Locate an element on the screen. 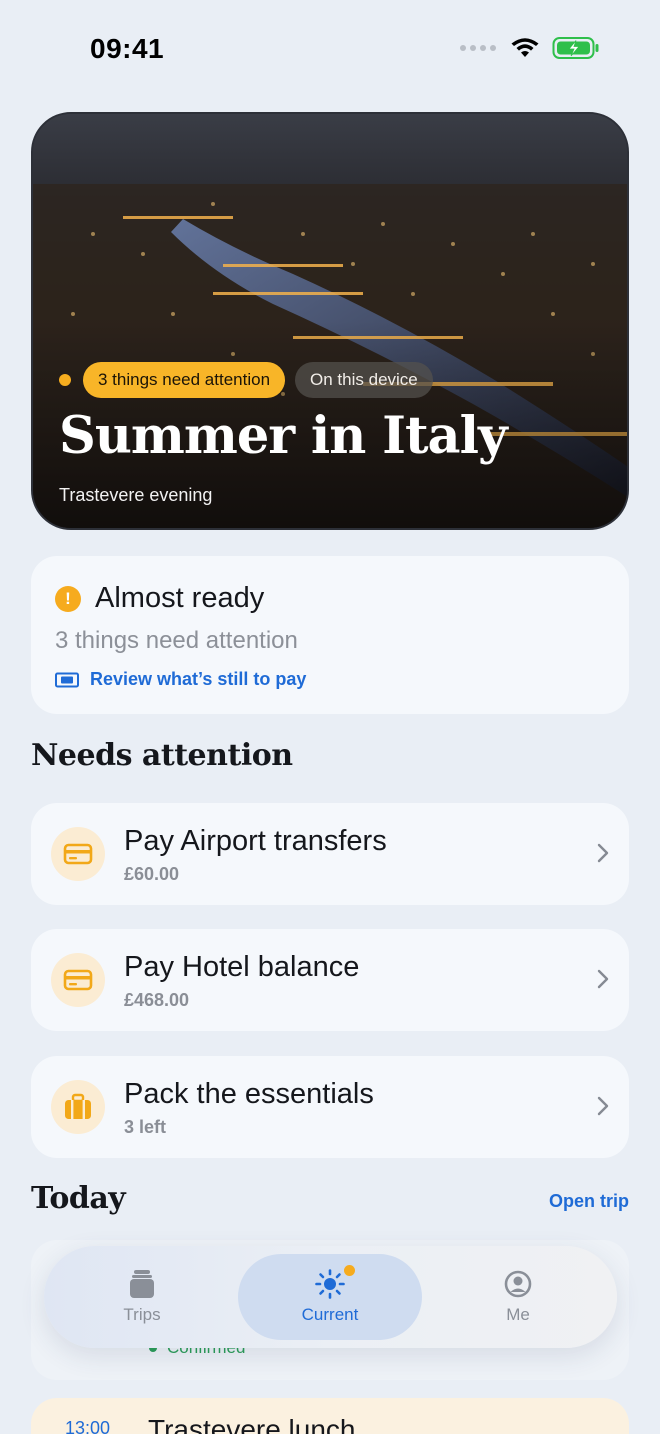 The image size is (660, 1434). attention-dot-icon is located at coordinates (65, 380).